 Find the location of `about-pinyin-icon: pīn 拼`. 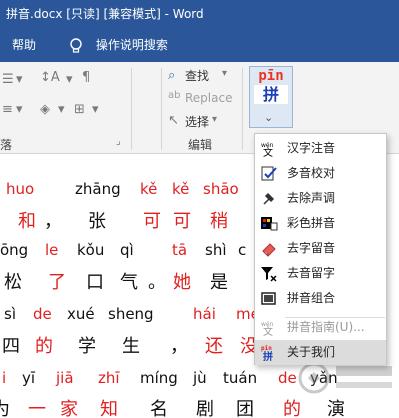

about-pinyin-icon: pīn 拼 is located at coordinates (267, 353).